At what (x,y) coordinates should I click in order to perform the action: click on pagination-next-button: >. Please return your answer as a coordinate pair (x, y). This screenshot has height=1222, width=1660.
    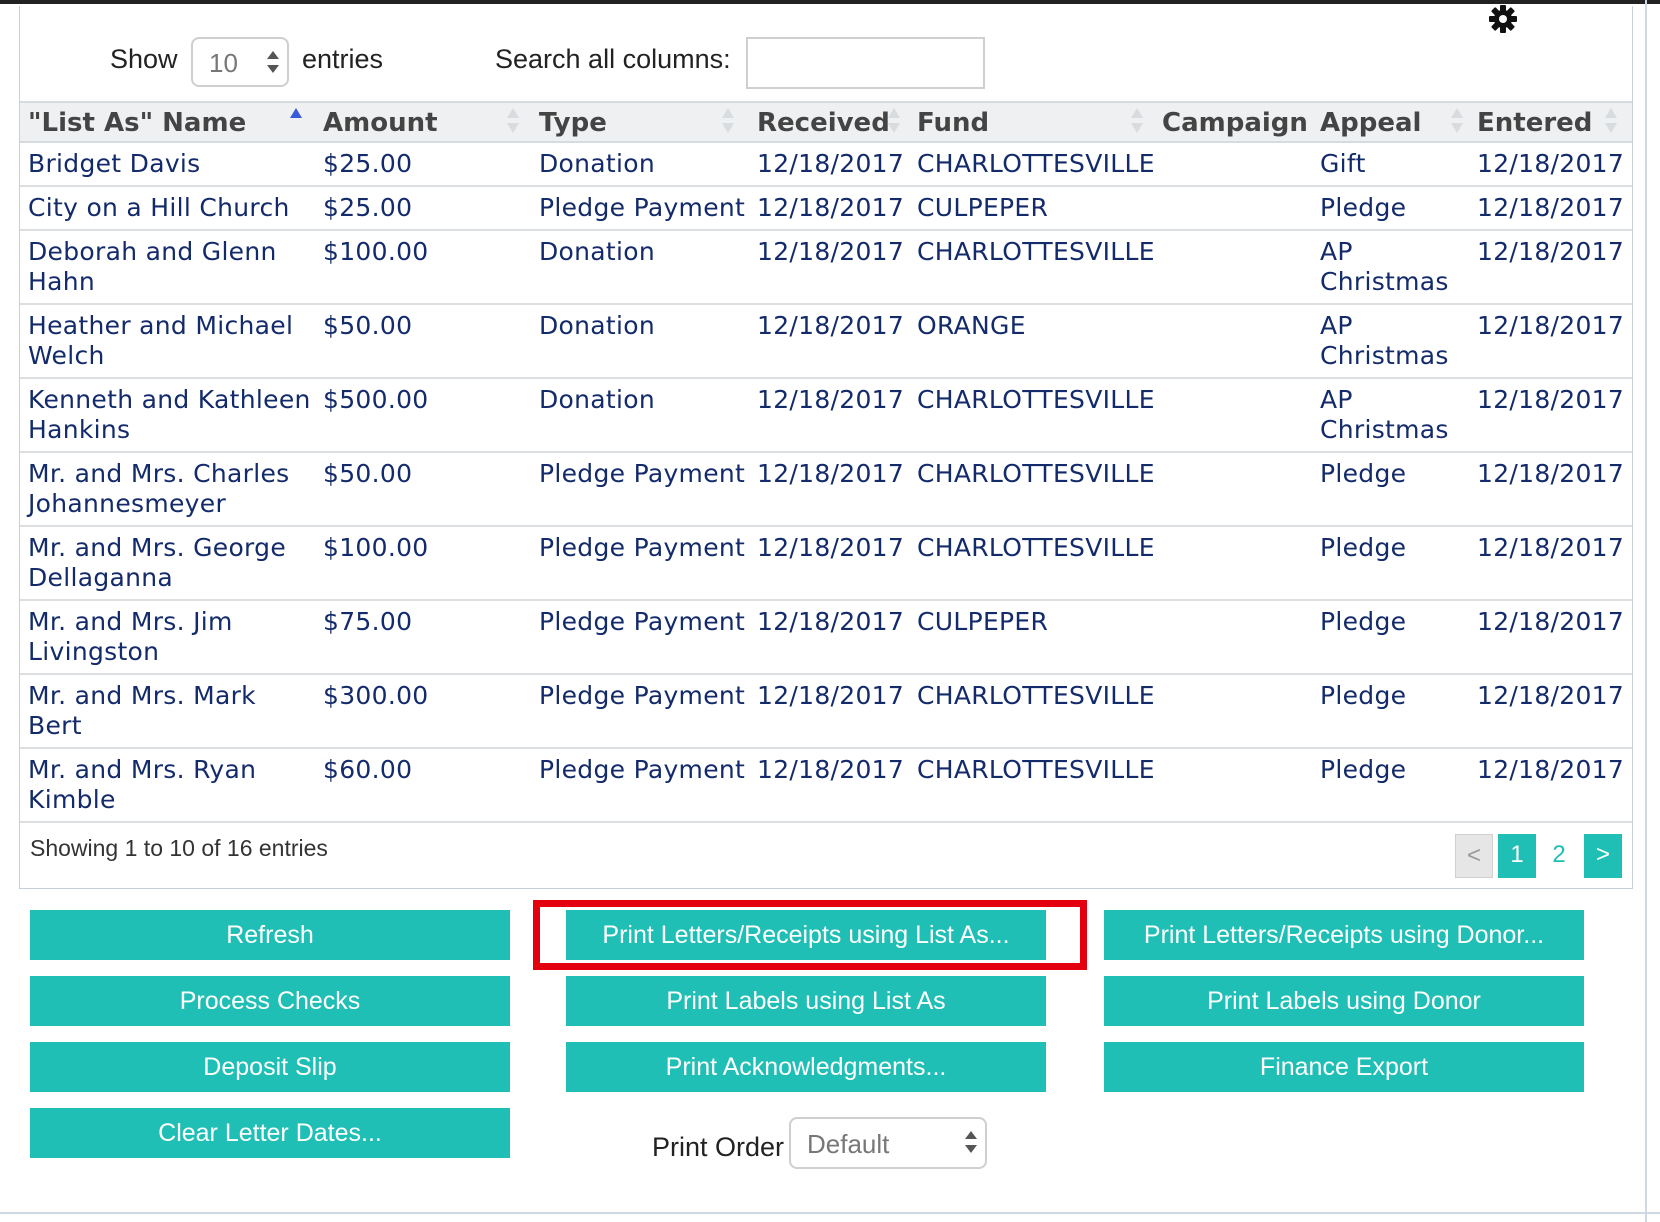
    Looking at the image, I should click on (1603, 856).